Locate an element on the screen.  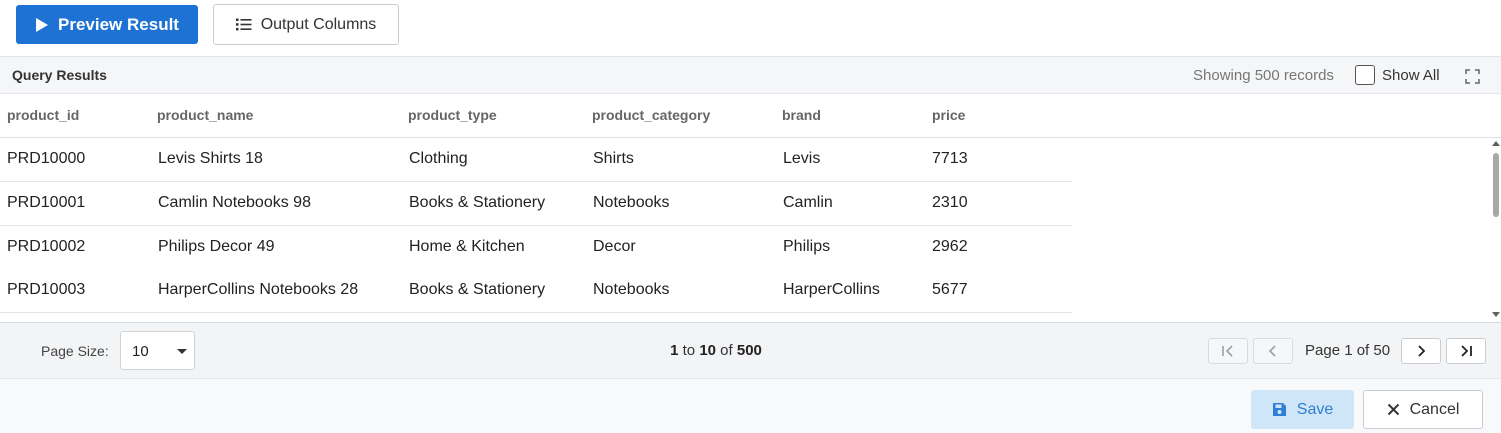
cell-product-category: Shirts is located at coordinates (613, 158).